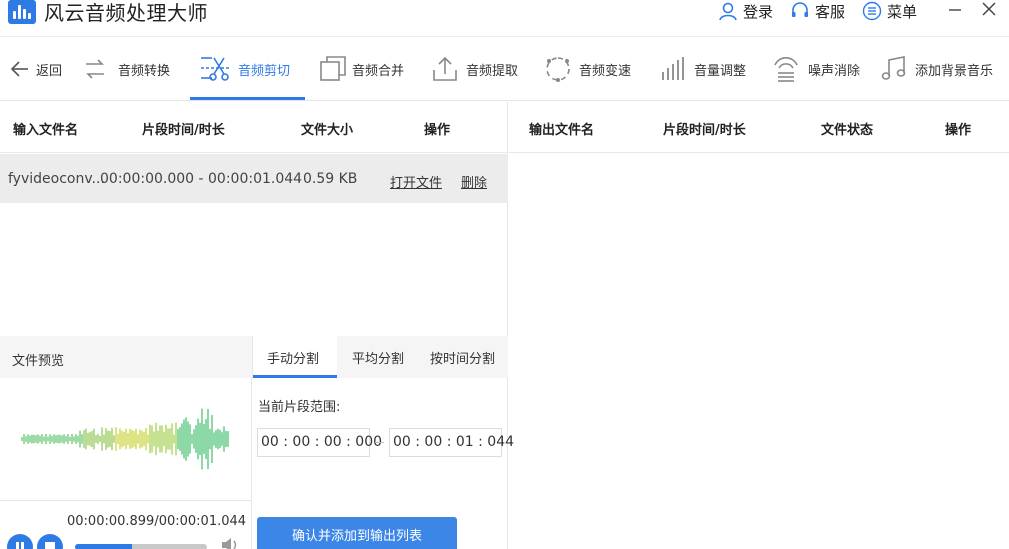 The height and width of the screenshot is (549, 1009). I want to click on back-label: 返回, so click(49, 71).